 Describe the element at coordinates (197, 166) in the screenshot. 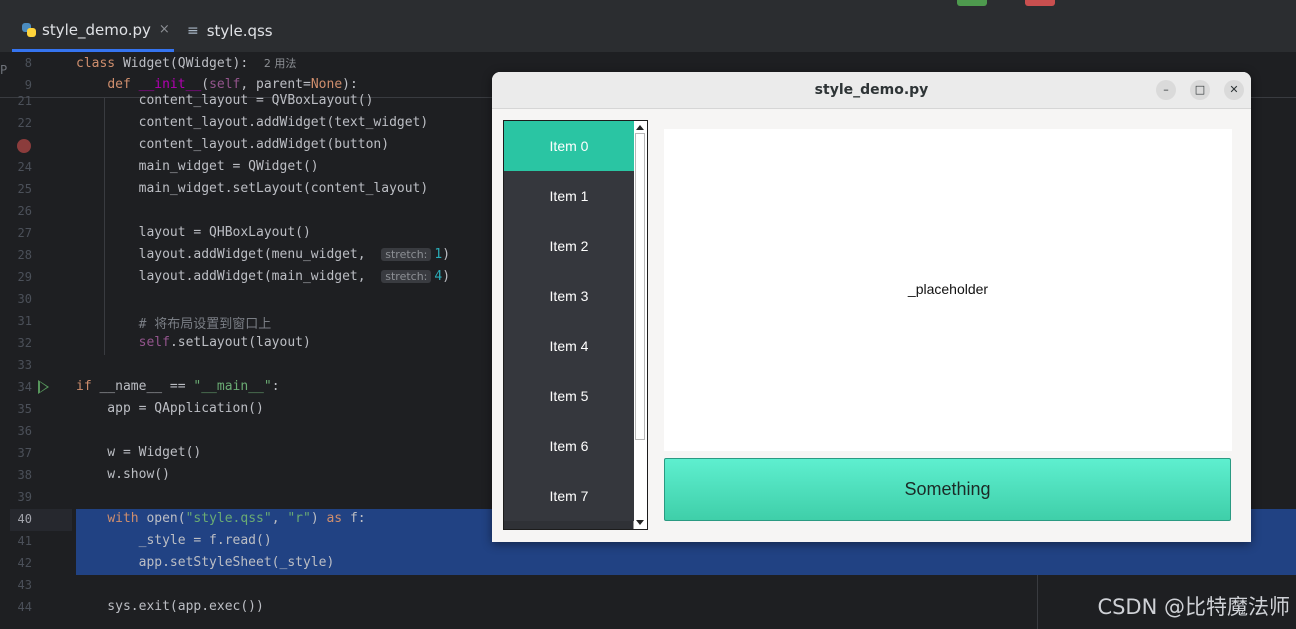

I see `code-text: main_widget = QWidget()` at that location.